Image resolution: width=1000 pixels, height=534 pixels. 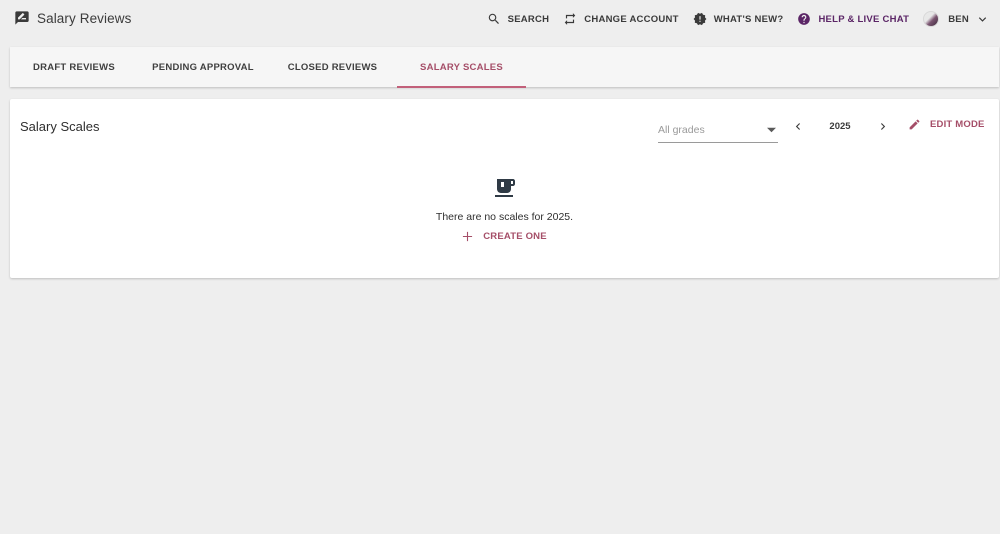 I want to click on tab-pending-approval: PENDING APPROVAL, so click(x=203, y=67).